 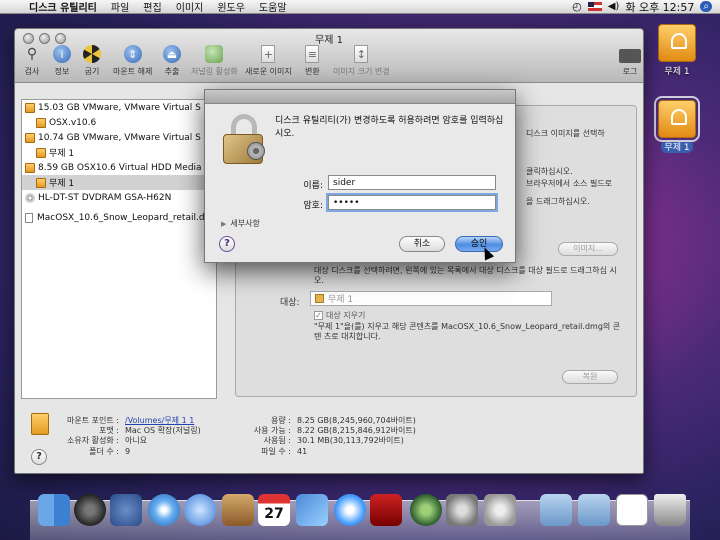 I want to click on name-label: 이름:, so click(x=313, y=186).